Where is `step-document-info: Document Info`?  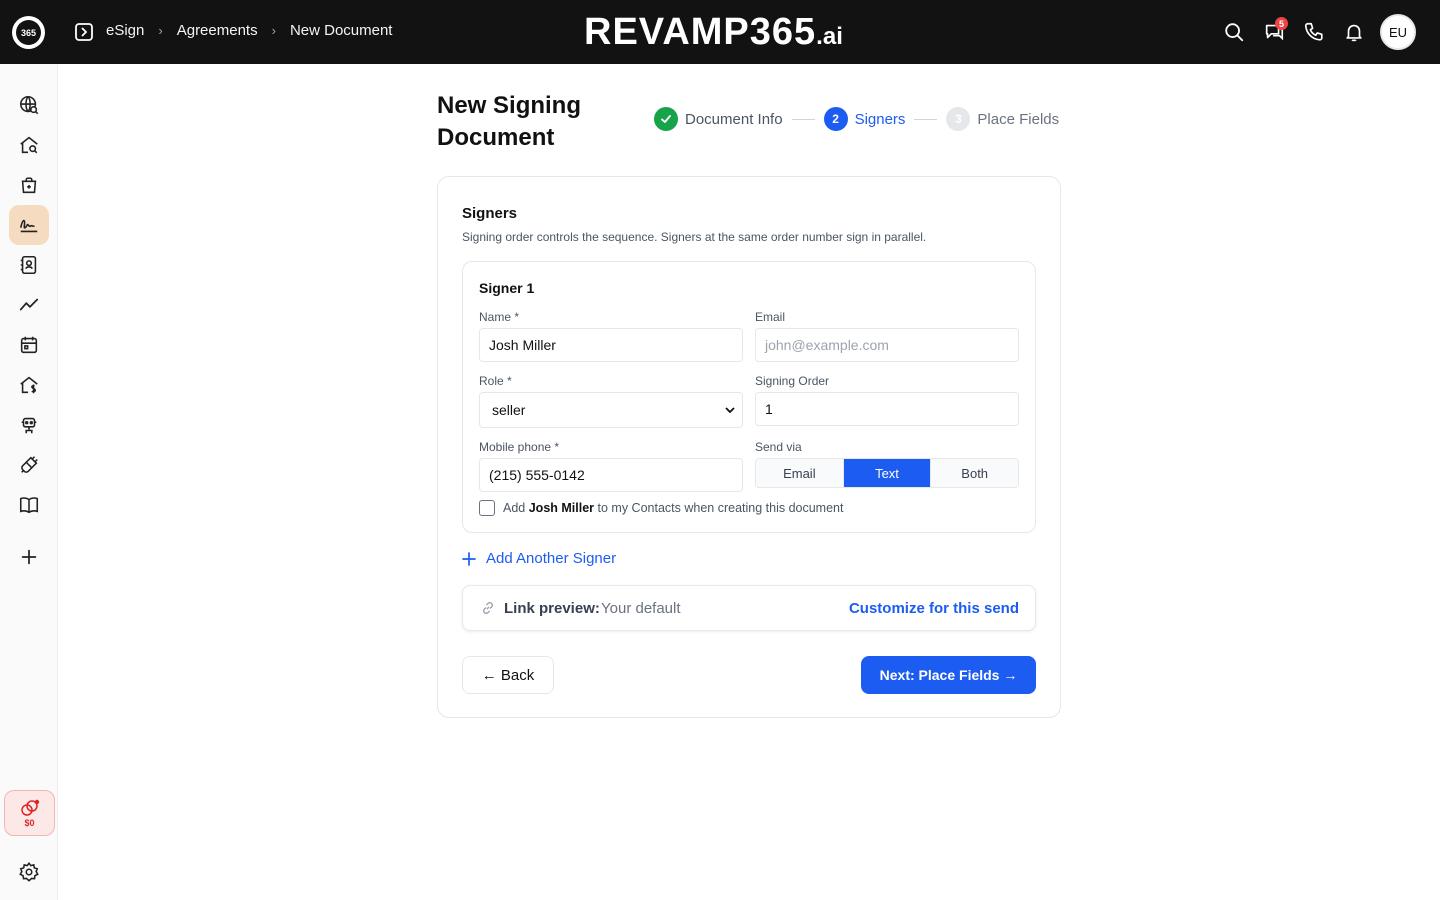
step-document-info: Document Info is located at coordinates (718, 119).